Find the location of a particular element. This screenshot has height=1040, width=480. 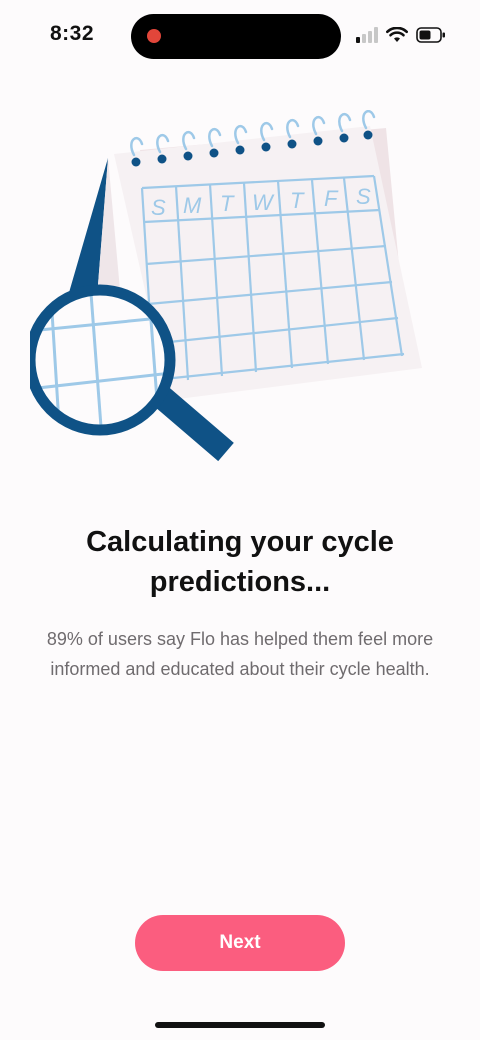

status-icons is located at coordinates (401, 35).